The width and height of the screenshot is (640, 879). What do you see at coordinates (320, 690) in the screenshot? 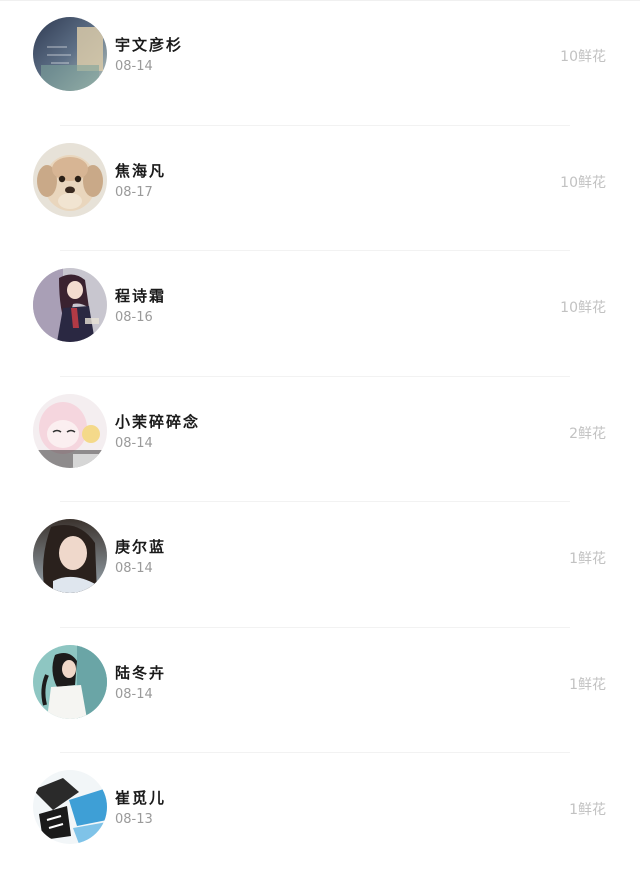
I see `list-item: 陆冬卉 08-14 1鲜花` at bounding box center [320, 690].